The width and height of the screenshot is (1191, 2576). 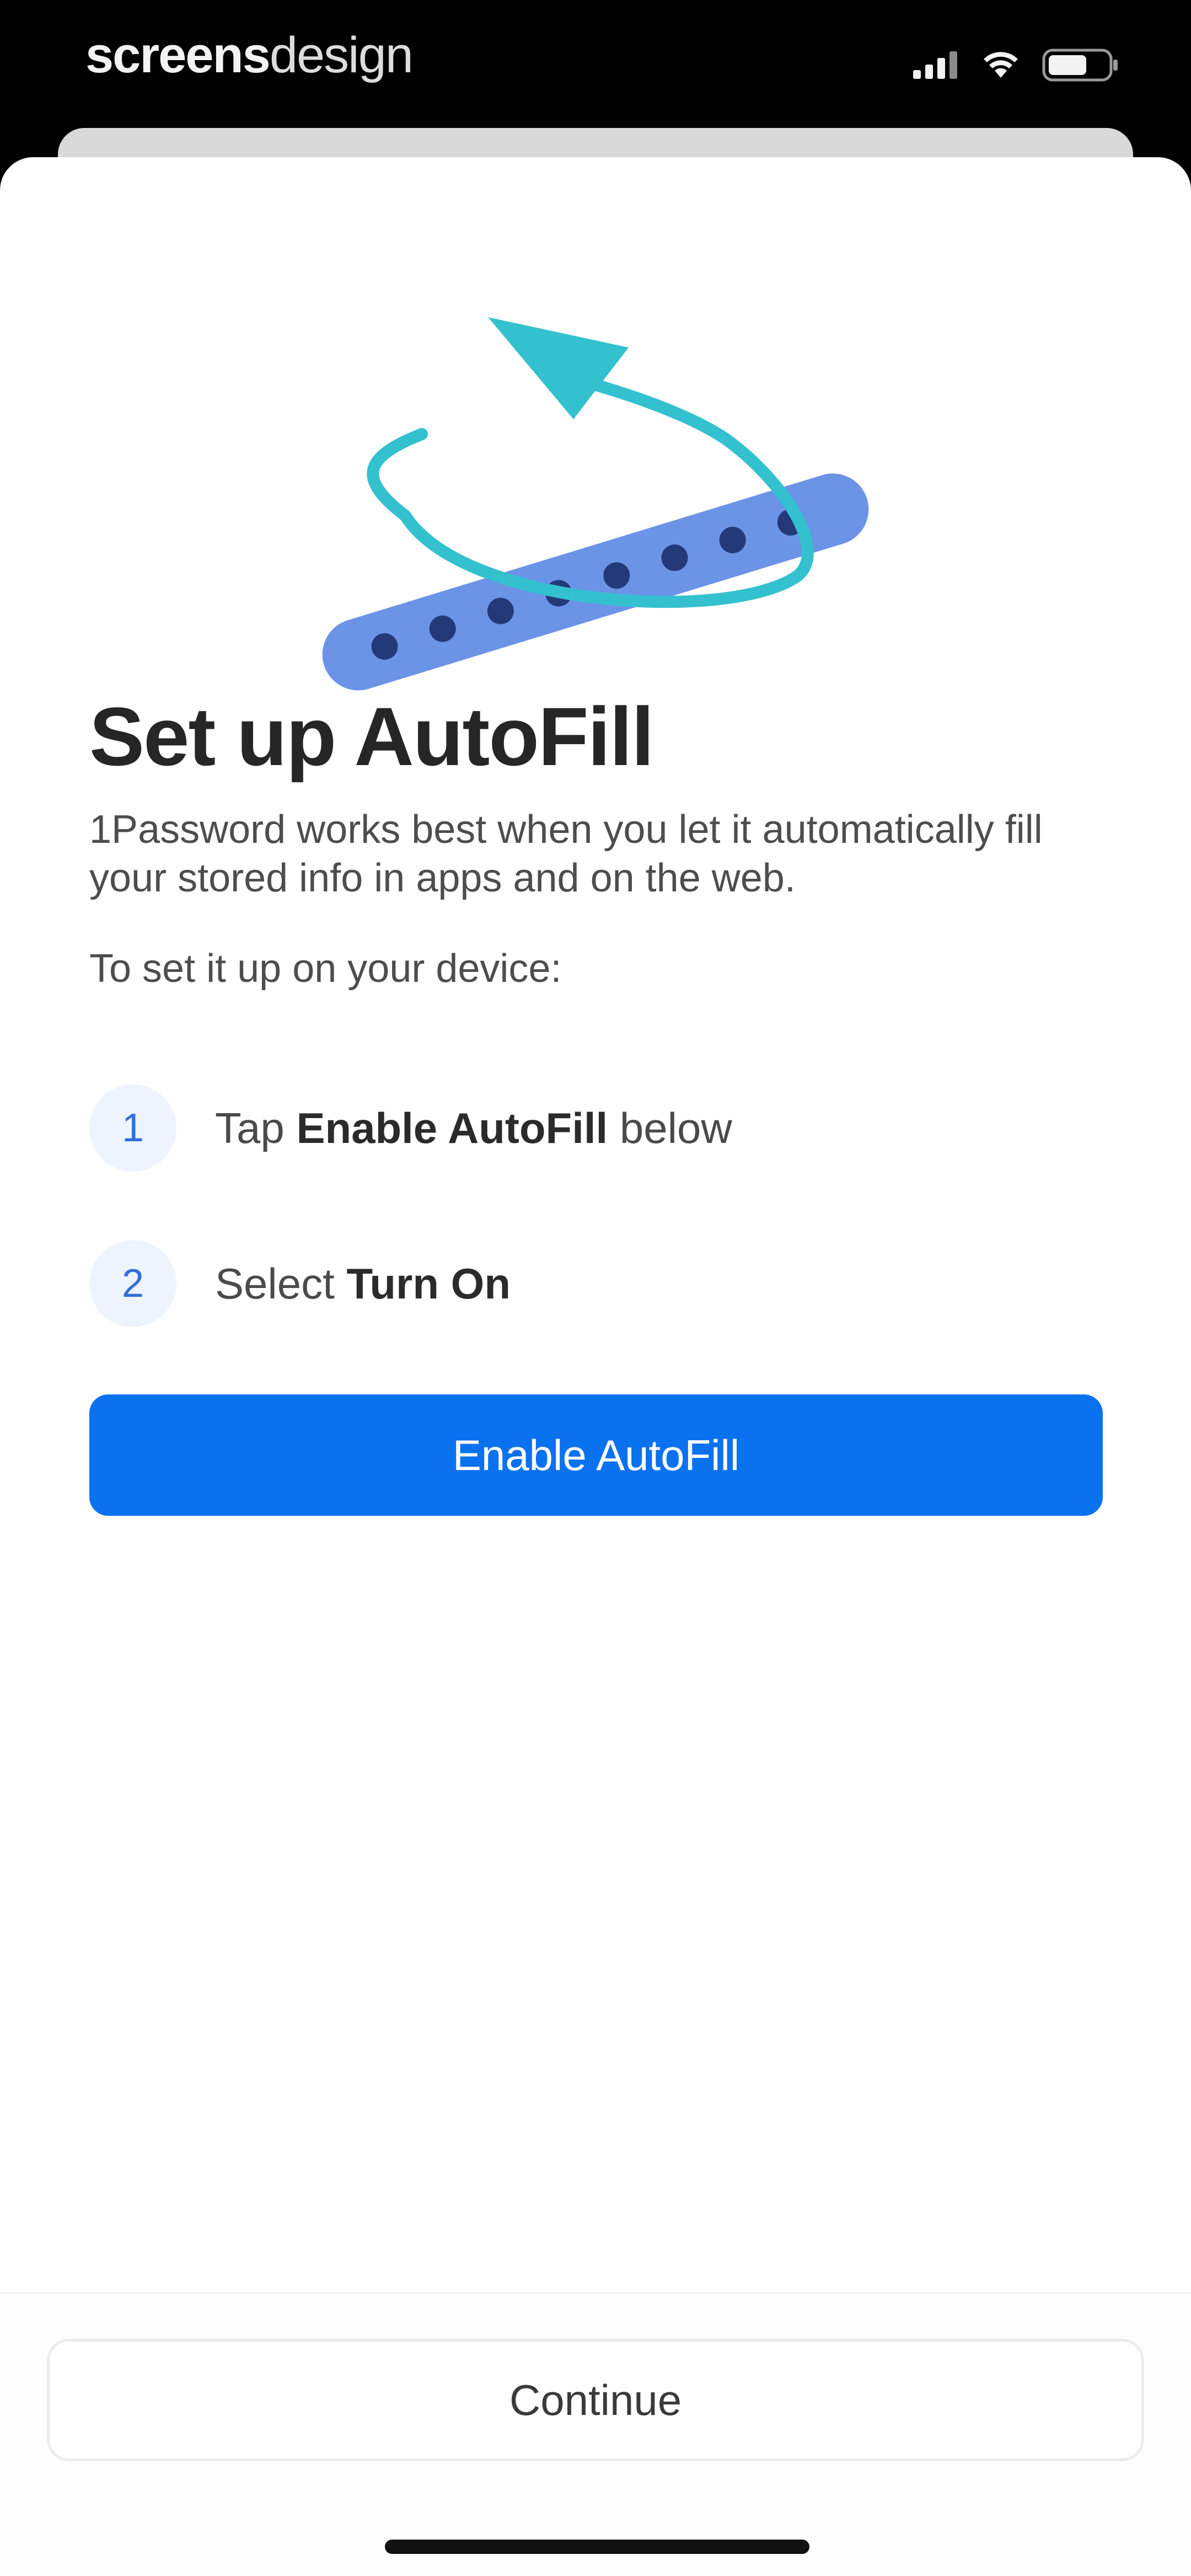 I want to click on autofill-illustration, so click(x=595, y=504).